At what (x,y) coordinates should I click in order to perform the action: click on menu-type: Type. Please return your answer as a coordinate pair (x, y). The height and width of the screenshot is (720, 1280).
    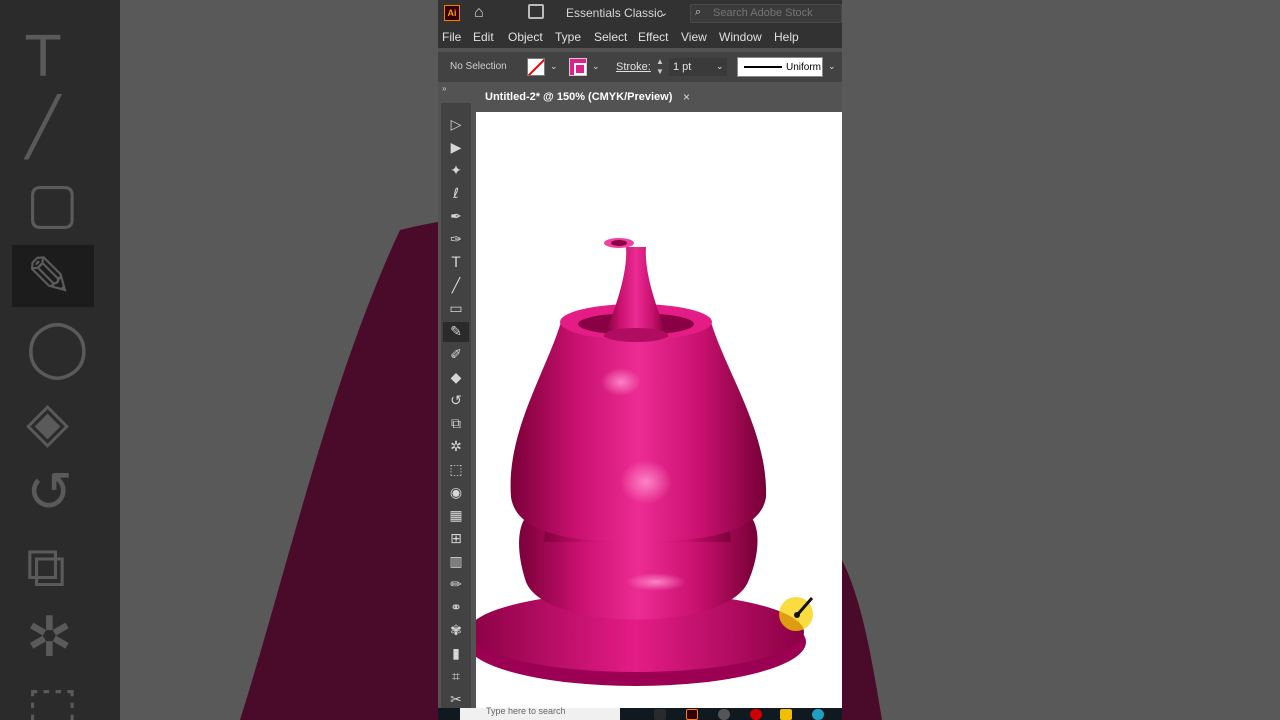
    Looking at the image, I should click on (568, 37).